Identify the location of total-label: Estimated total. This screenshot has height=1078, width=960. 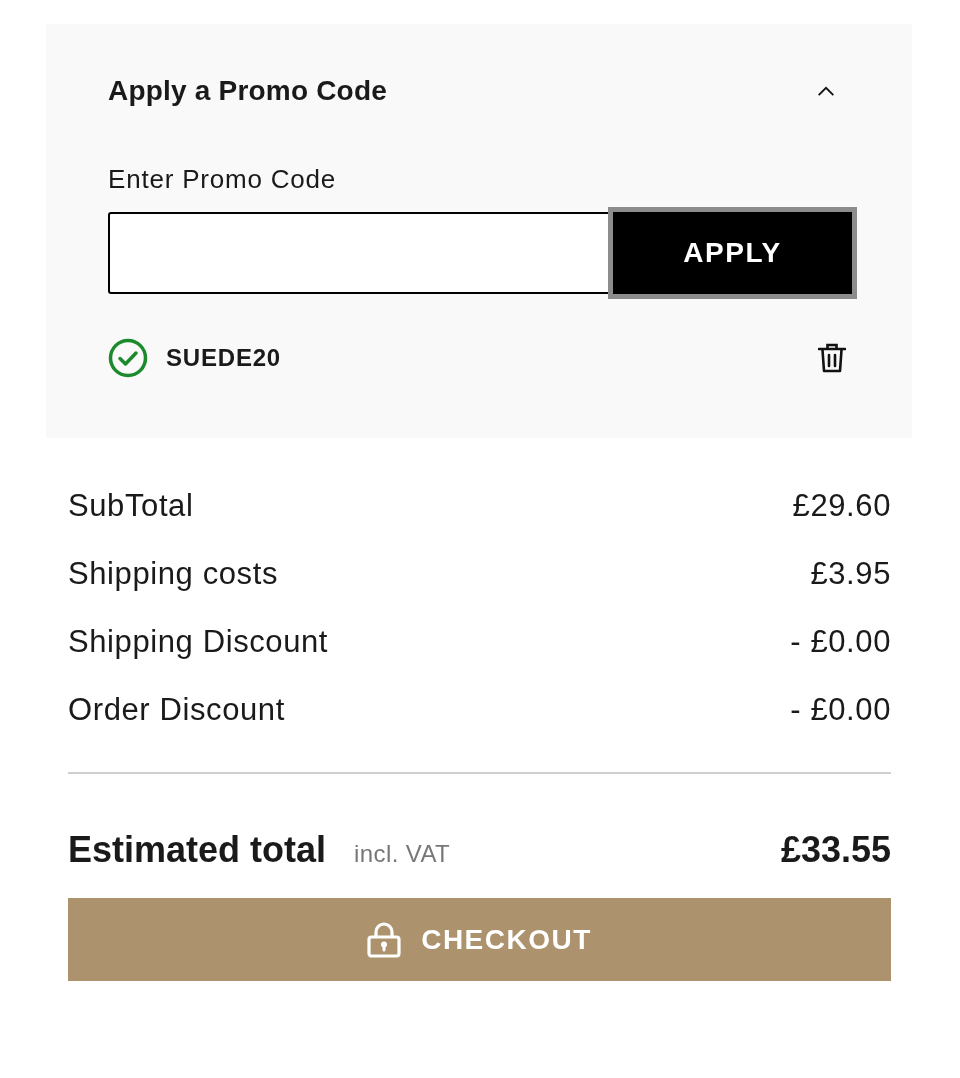
(197, 850).